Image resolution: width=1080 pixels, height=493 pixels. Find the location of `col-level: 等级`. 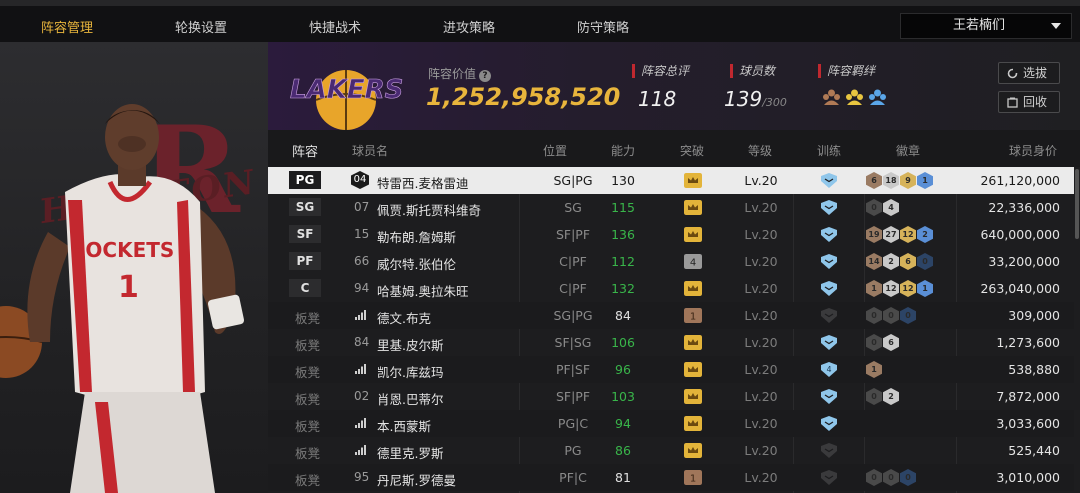

col-level: 等级 is located at coordinates (760, 150).